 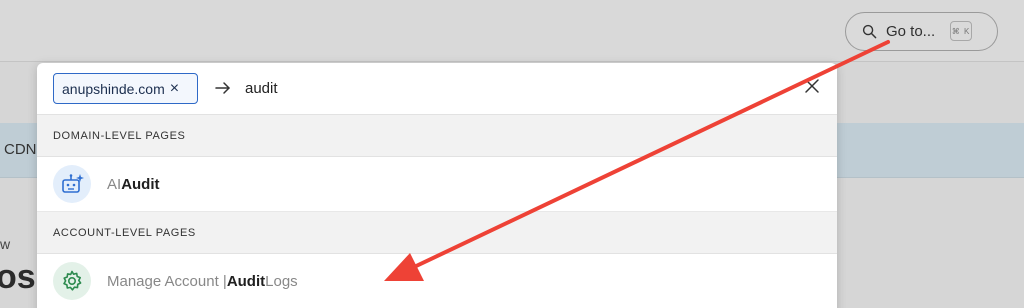 What do you see at coordinates (437, 136) in the screenshot?
I see `section-header-domain: DOMAIN-LEVEL PAGES` at bounding box center [437, 136].